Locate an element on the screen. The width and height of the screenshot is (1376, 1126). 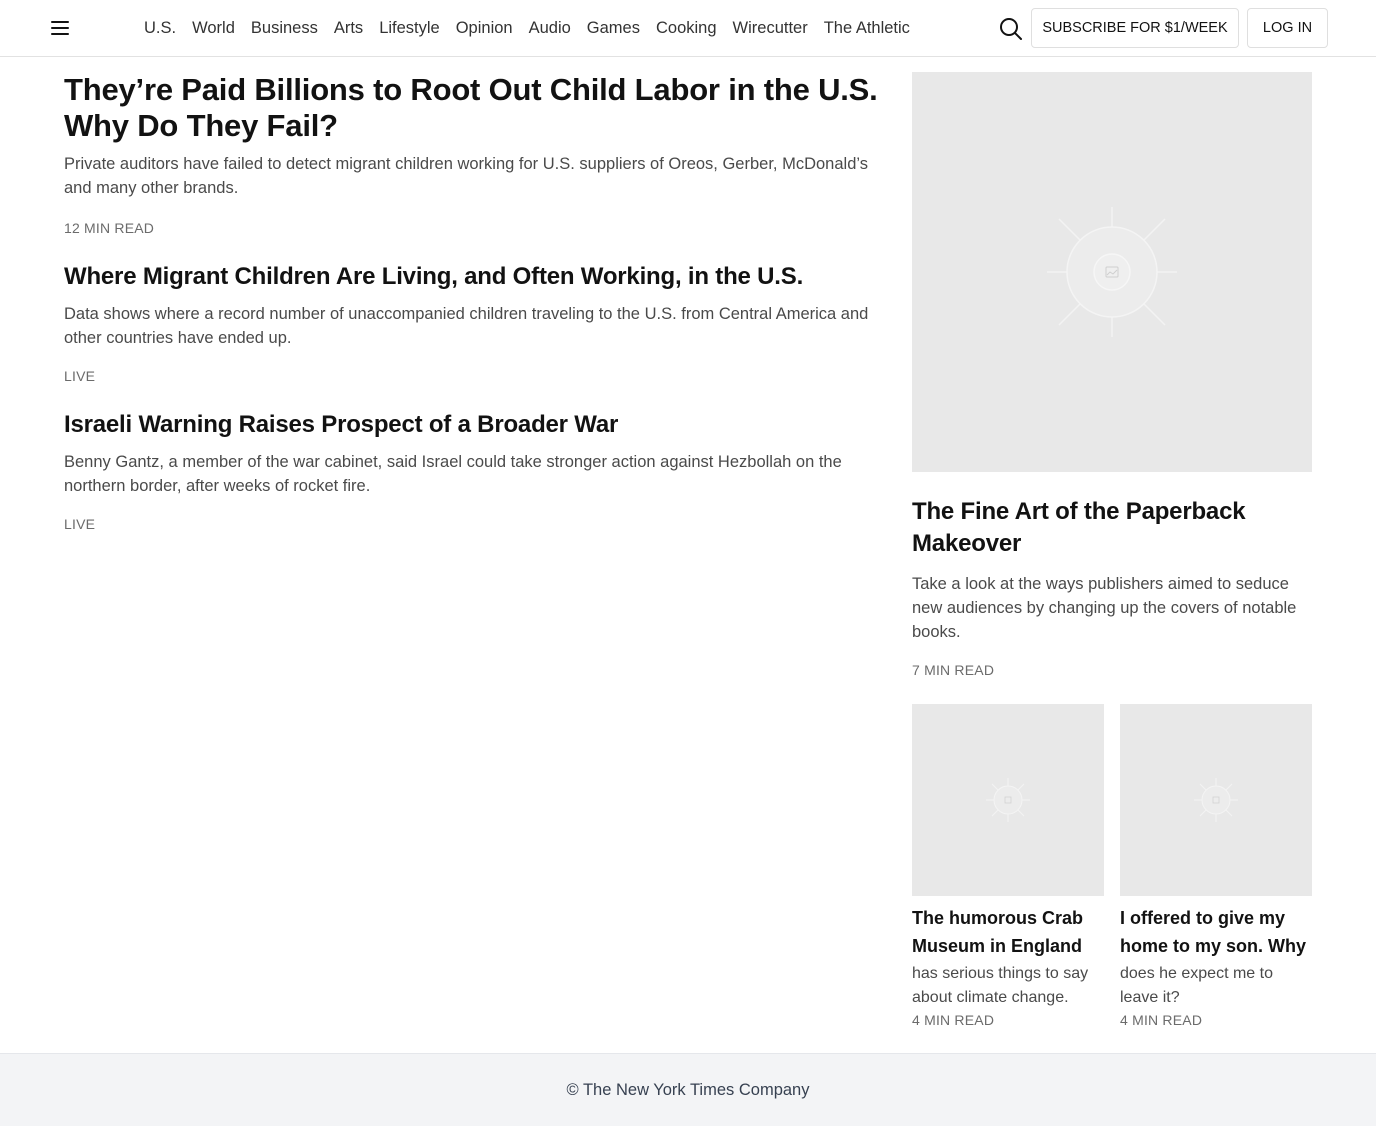
nav-item-games: Games is located at coordinates (613, 28).